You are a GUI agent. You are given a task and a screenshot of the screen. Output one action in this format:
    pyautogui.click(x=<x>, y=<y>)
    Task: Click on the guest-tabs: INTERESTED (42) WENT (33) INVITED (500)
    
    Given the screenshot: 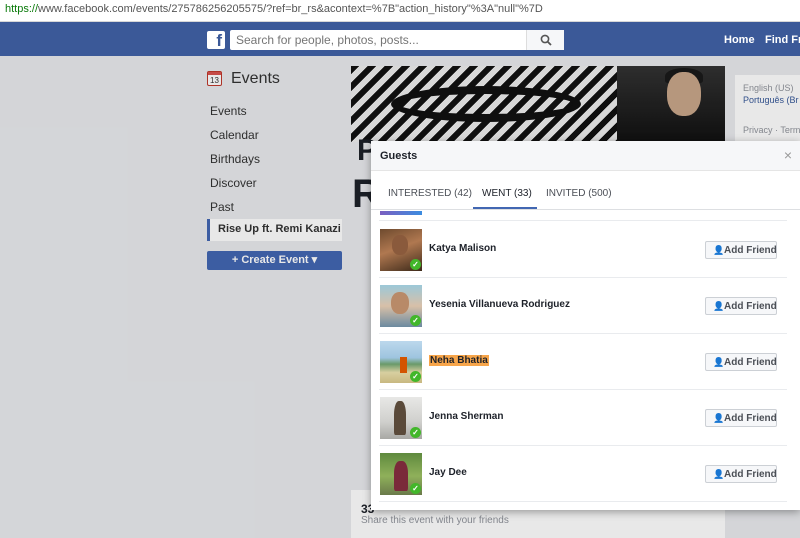 What is the action you would take?
    pyautogui.click(x=585, y=191)
    